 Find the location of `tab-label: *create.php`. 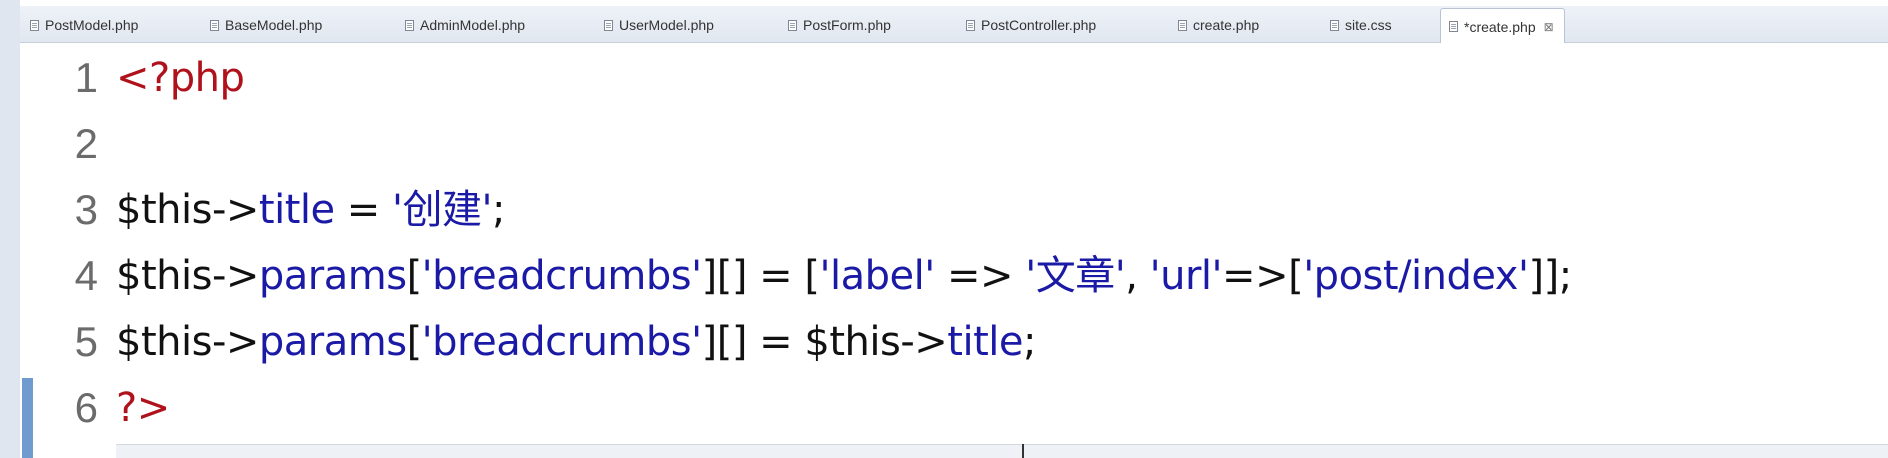

tab-label: *create.php is located at coordinates (1500, 26).